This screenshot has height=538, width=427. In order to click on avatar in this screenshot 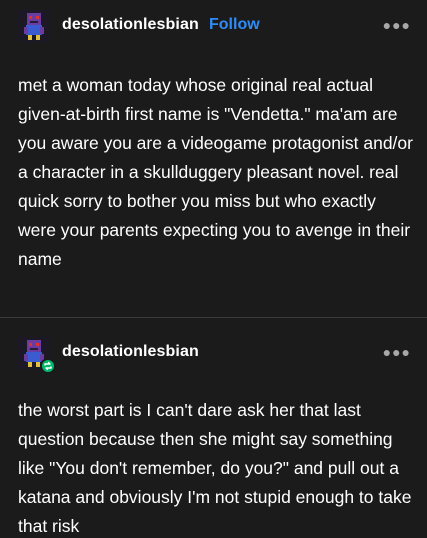, I will do `click(34, 26)`.